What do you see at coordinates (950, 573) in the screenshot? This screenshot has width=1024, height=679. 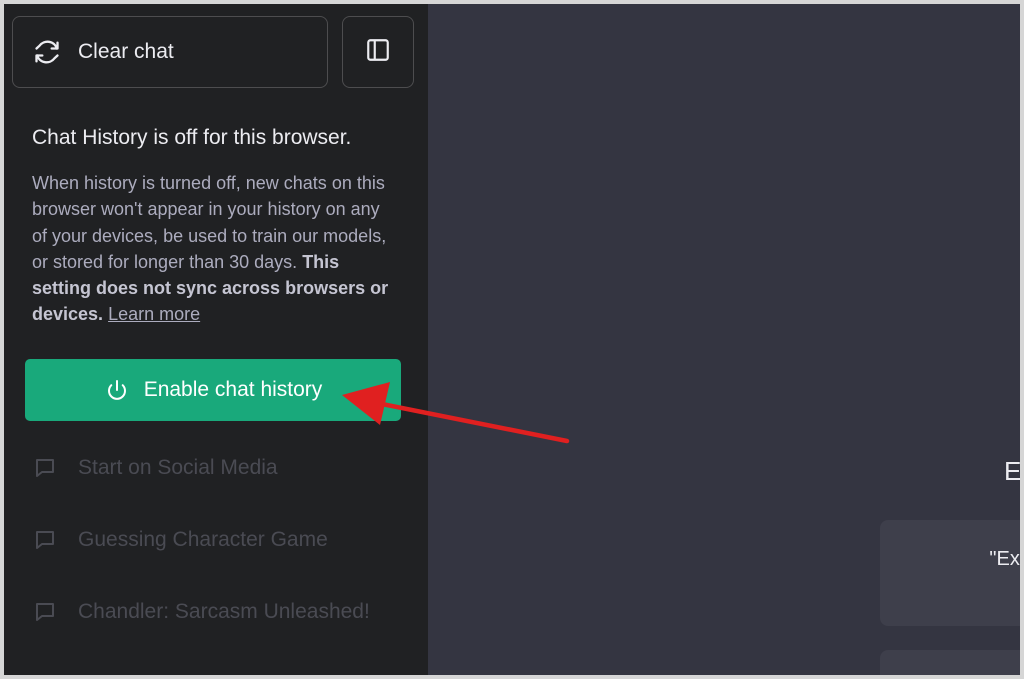 I see `example-prompt-card: "Explain qu sim` at bounding box center [950, 573].